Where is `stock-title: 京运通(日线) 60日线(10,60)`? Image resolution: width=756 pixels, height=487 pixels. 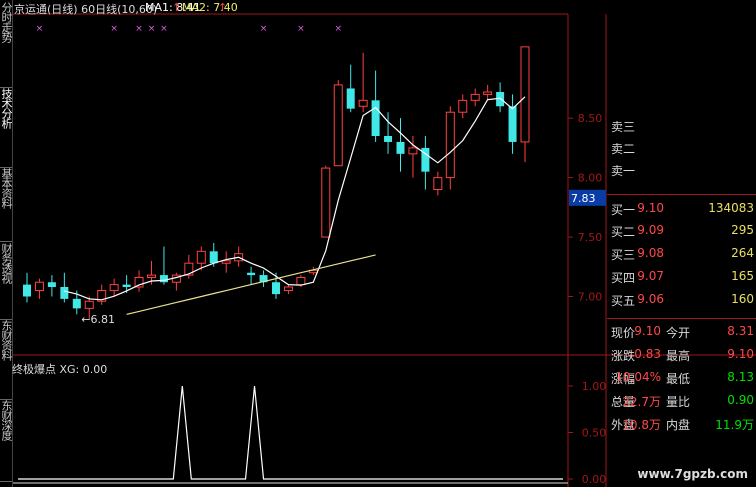
stock-title: 京运通(日线) 60日线(10,60) is located at coordinates (86, 9).